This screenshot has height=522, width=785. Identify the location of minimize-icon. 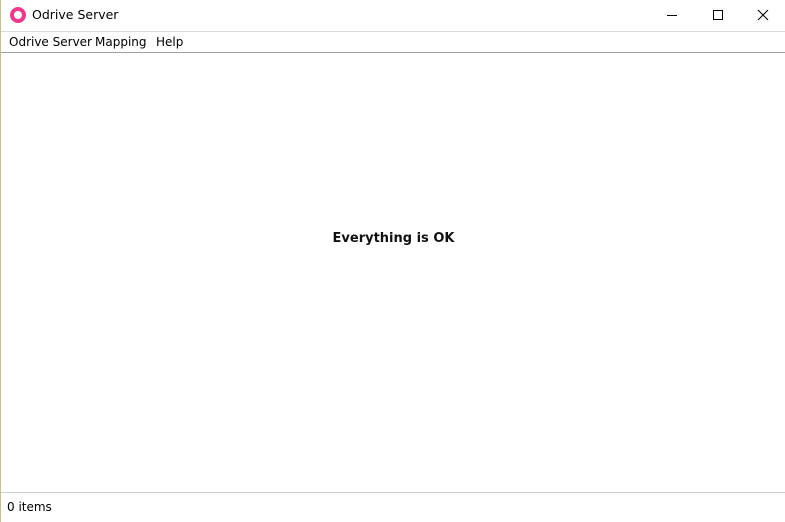
(672, 15).